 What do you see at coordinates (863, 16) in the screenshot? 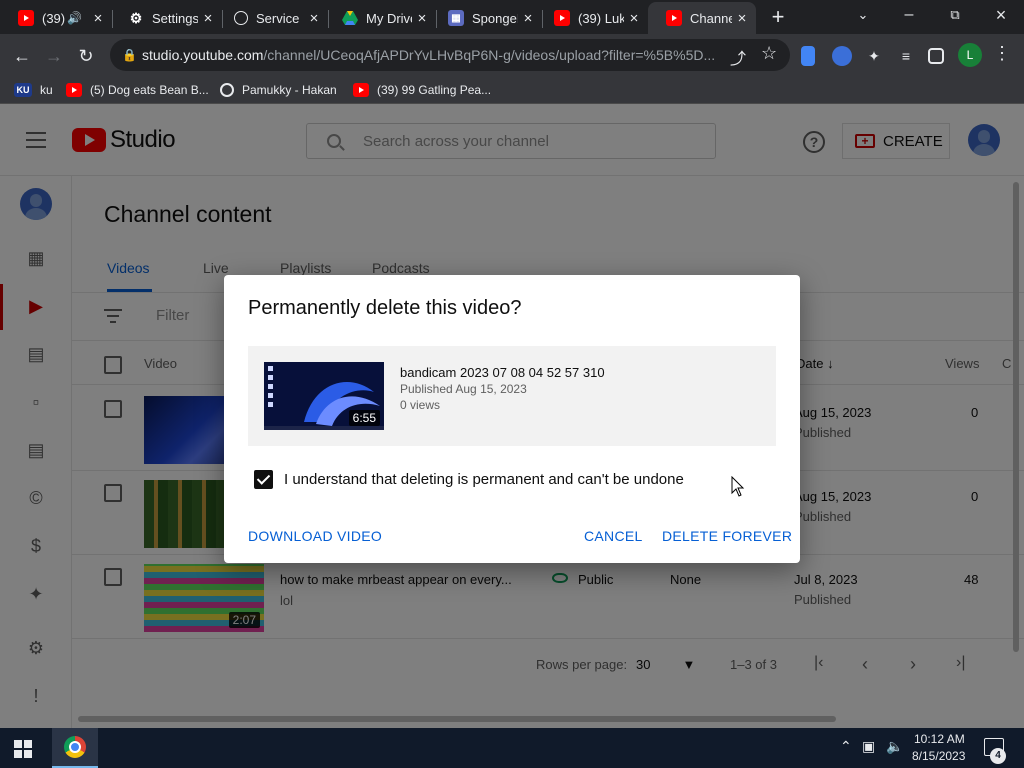
I see `tab-search-icon: ⌄` at bounding box center [863, 16].